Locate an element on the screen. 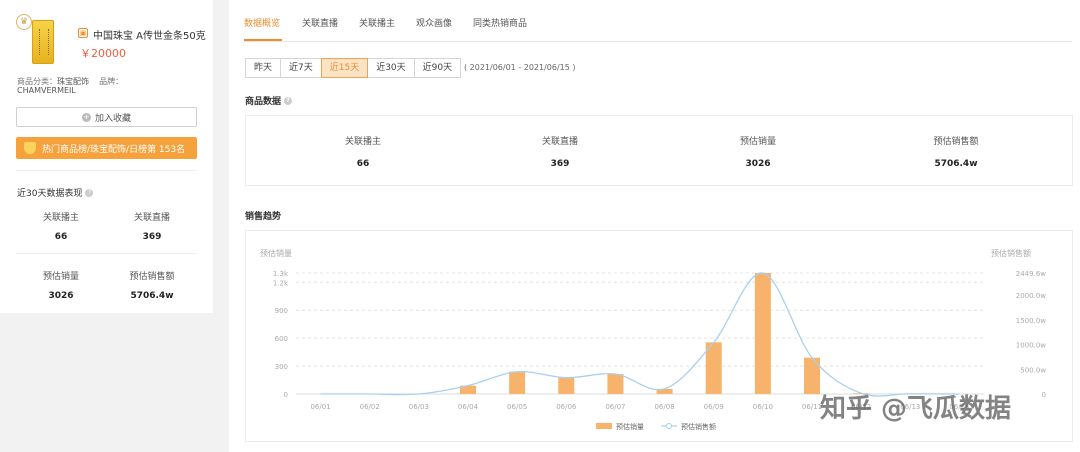  recent30-stat: 关联播主 66 is located at coordinates (61, 226).